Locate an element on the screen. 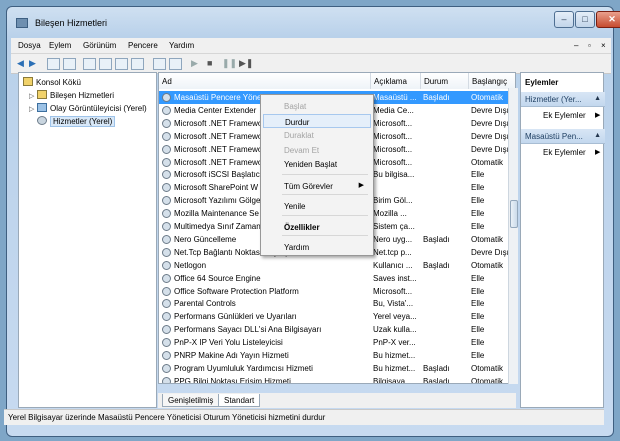 The image size is (620, 441). folder-icon is located at coordinates (42, 94).